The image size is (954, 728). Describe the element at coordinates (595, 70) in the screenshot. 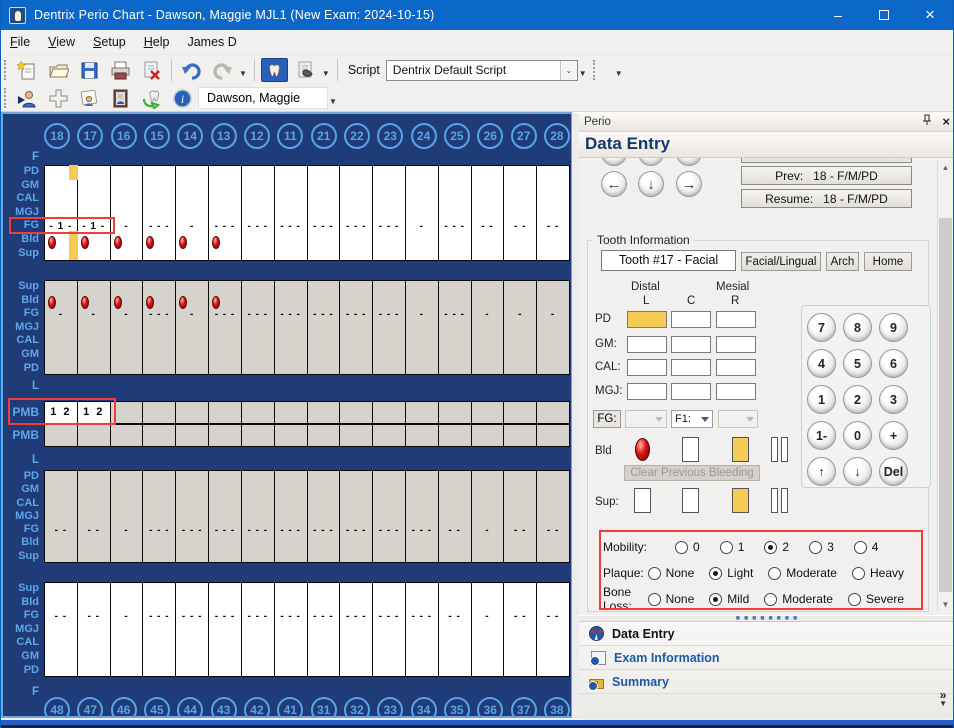

I see `toolbar-grip` at that location.